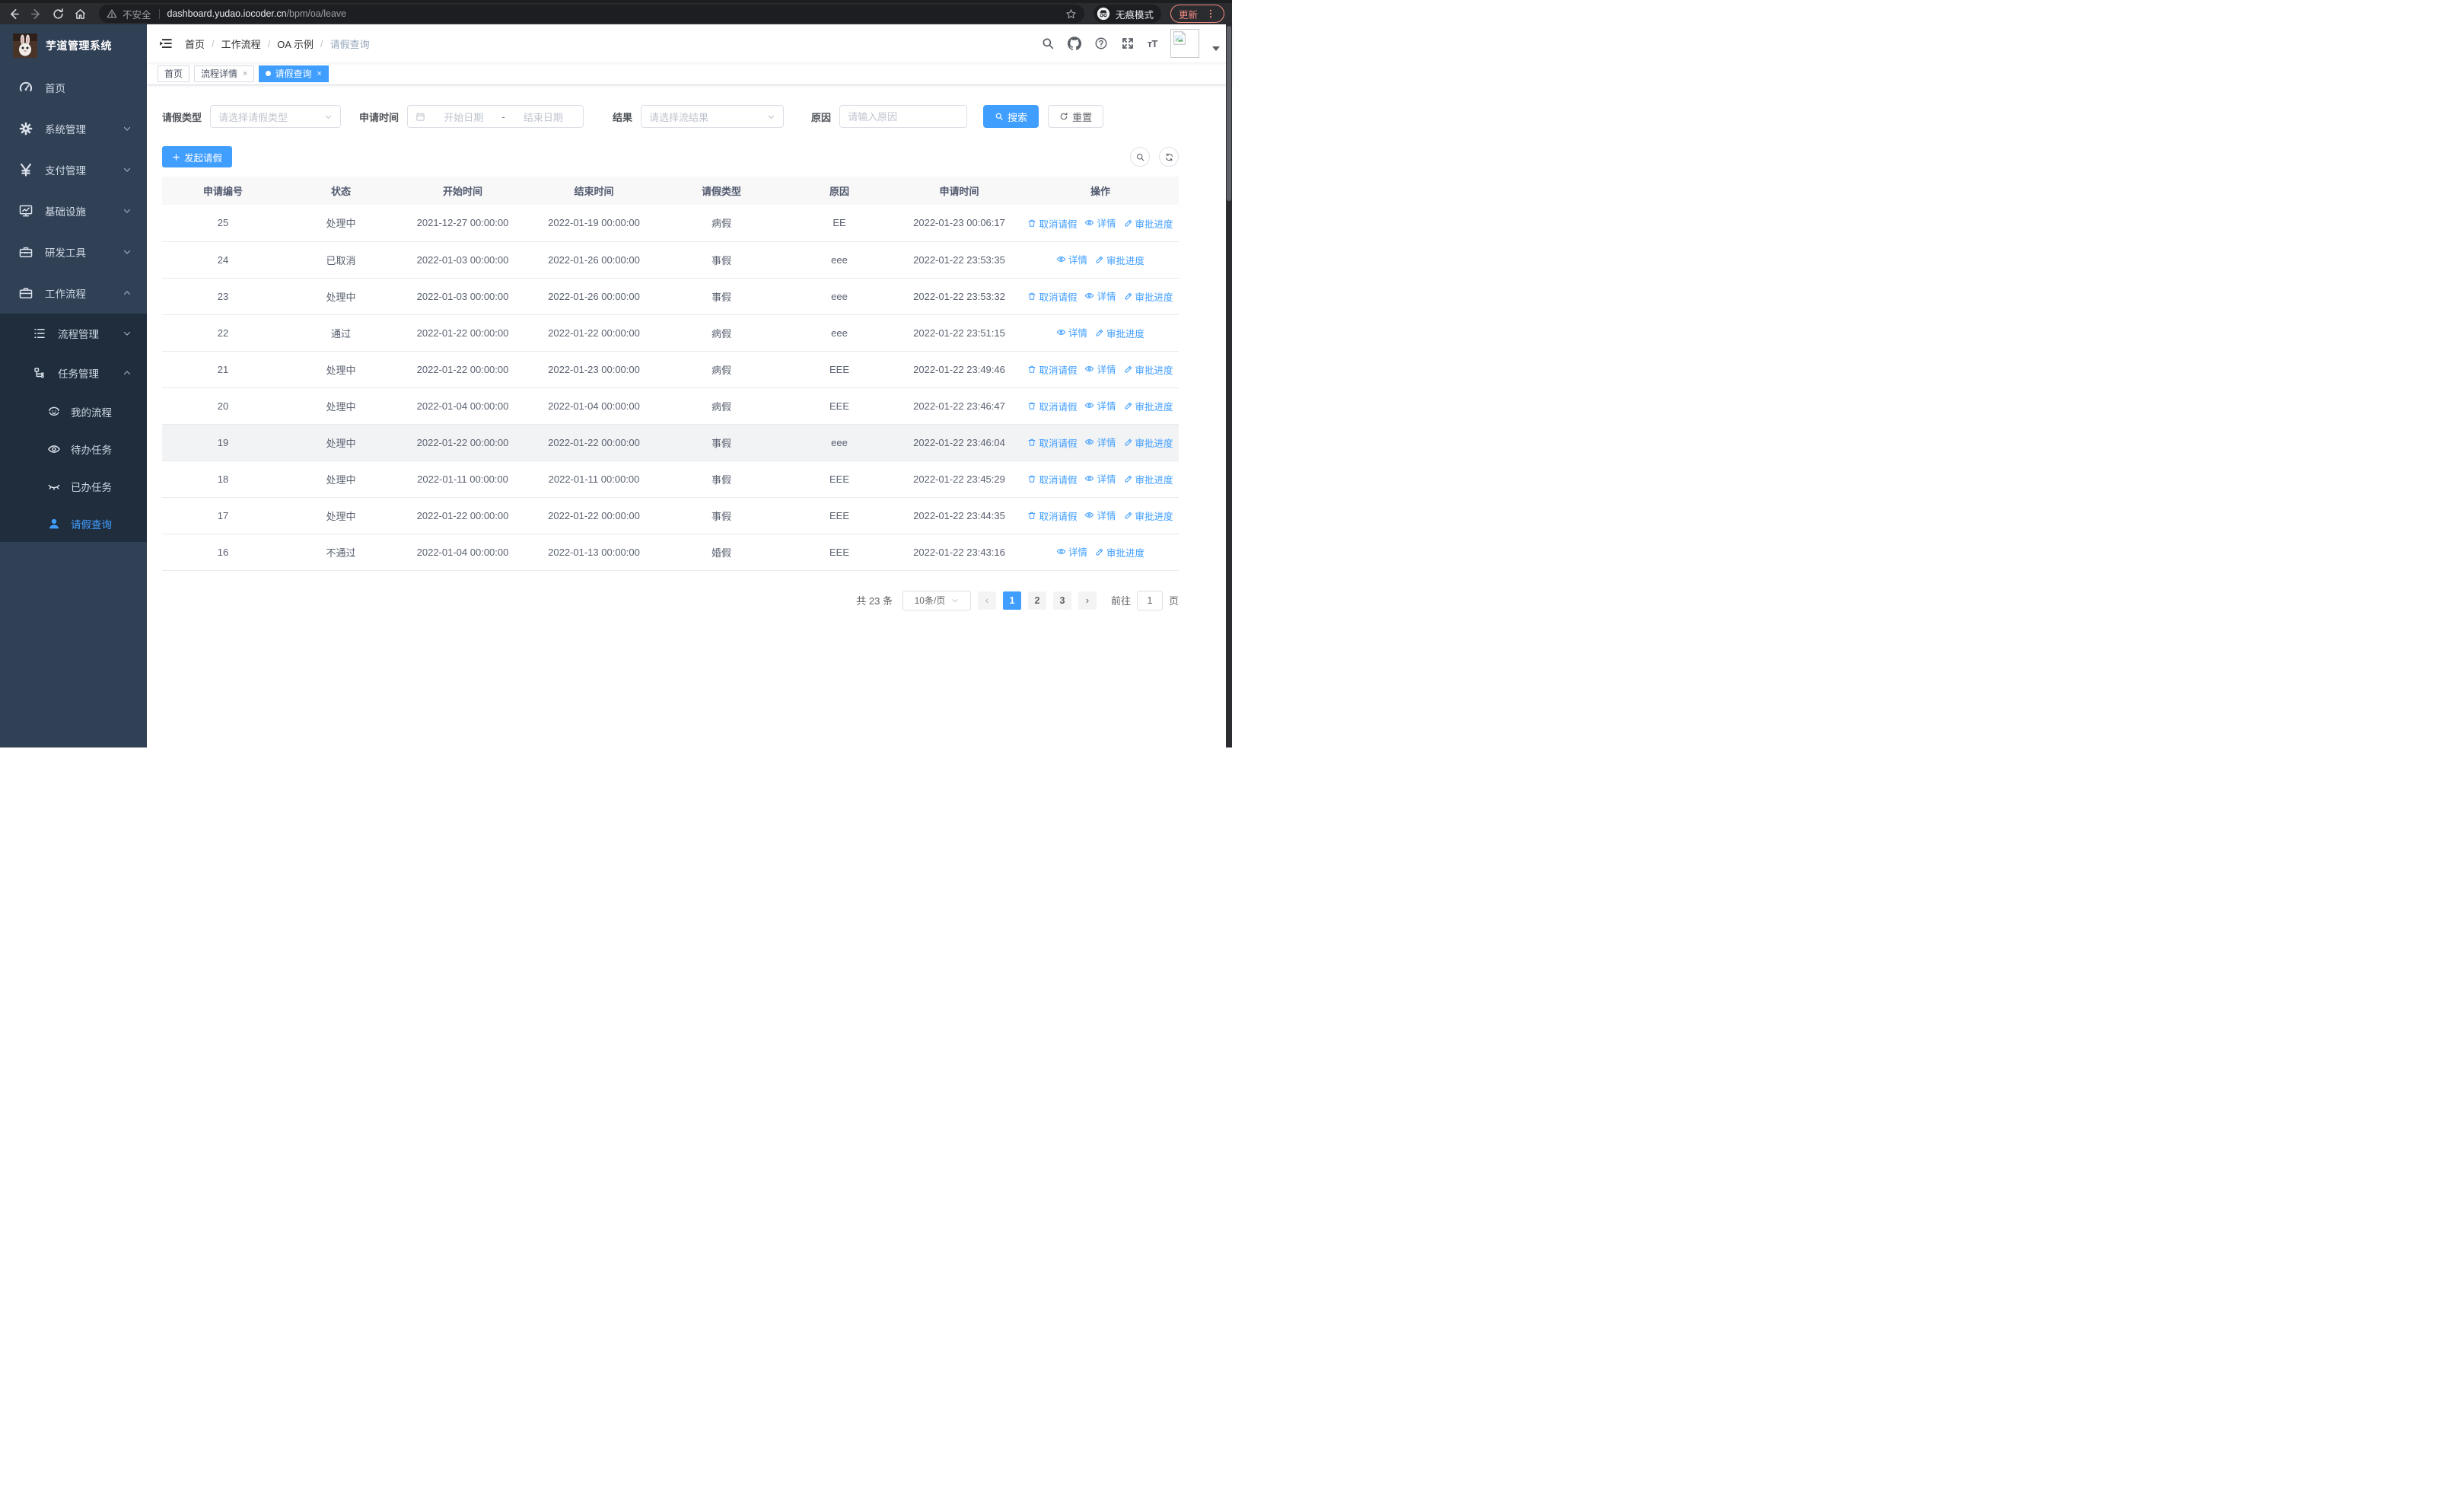 The image size is (2464, 1495). What do you see at coordinates (936, 600) in the screenshot?
I see `page-size-select: 10条/页` at bounding box center [936, 600].